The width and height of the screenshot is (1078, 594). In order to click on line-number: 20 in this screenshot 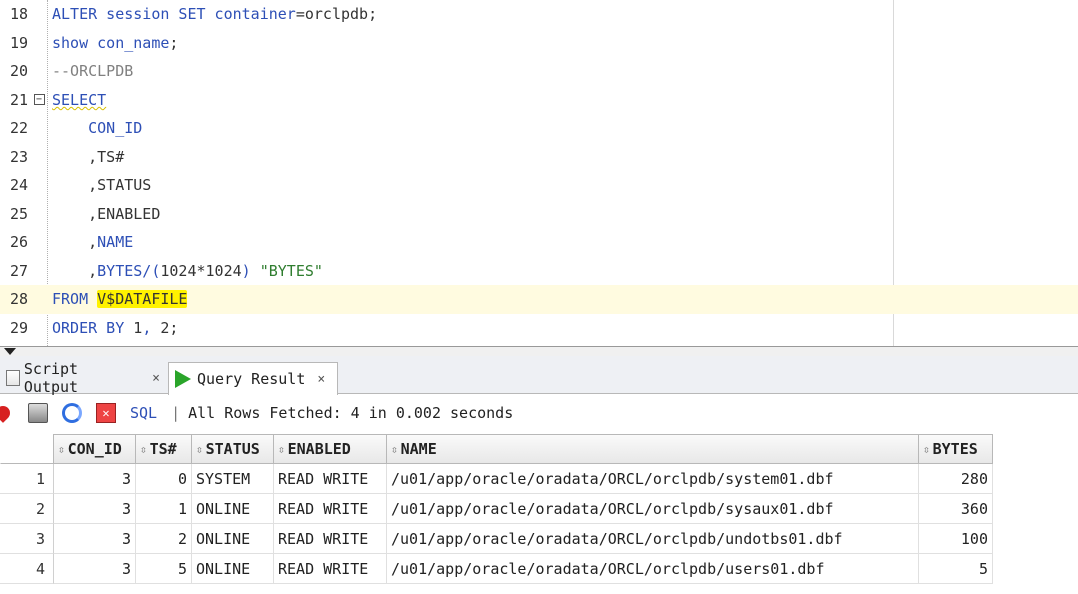, I will do `click(18, 71)`.